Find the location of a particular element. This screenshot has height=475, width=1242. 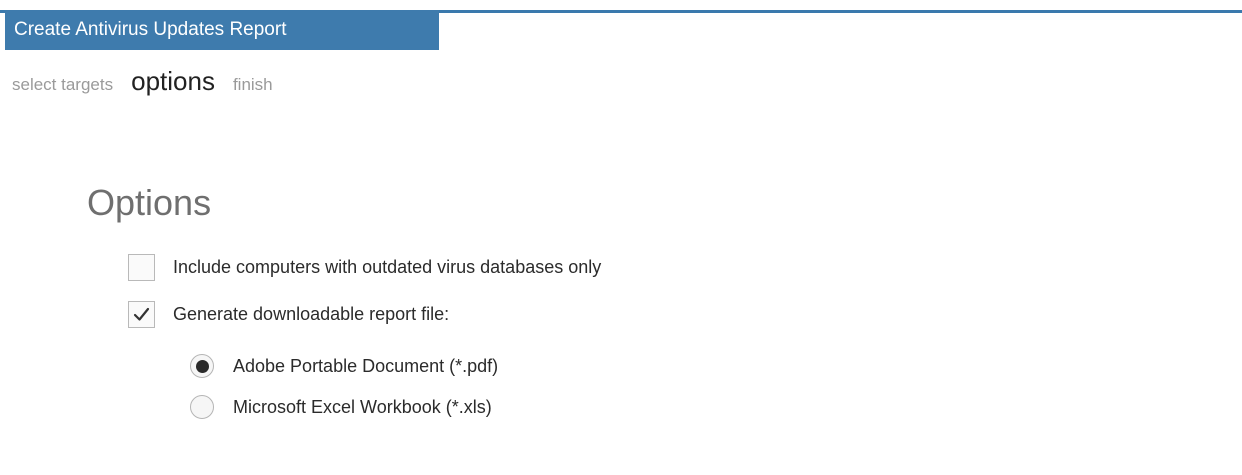

checkmark-icon is located at coordinates (141, 314).